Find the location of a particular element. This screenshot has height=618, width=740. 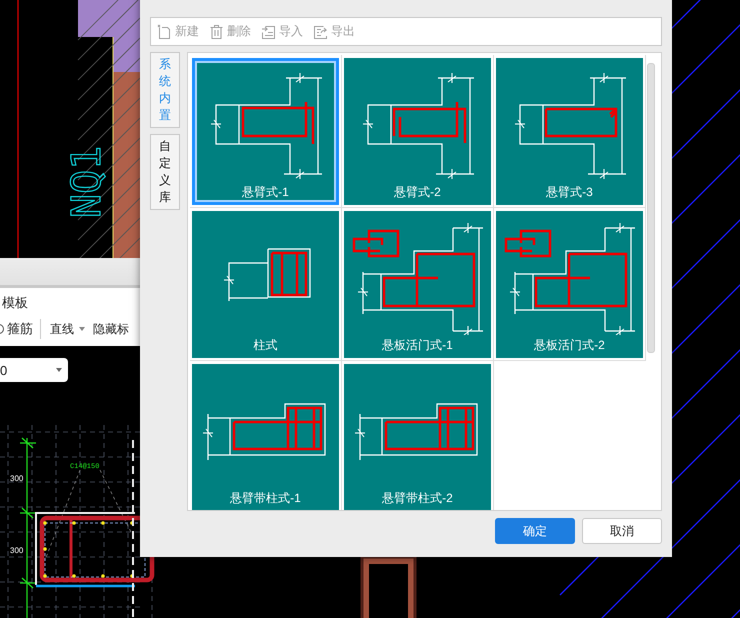

export-icon is located at coordinates (320, 32).